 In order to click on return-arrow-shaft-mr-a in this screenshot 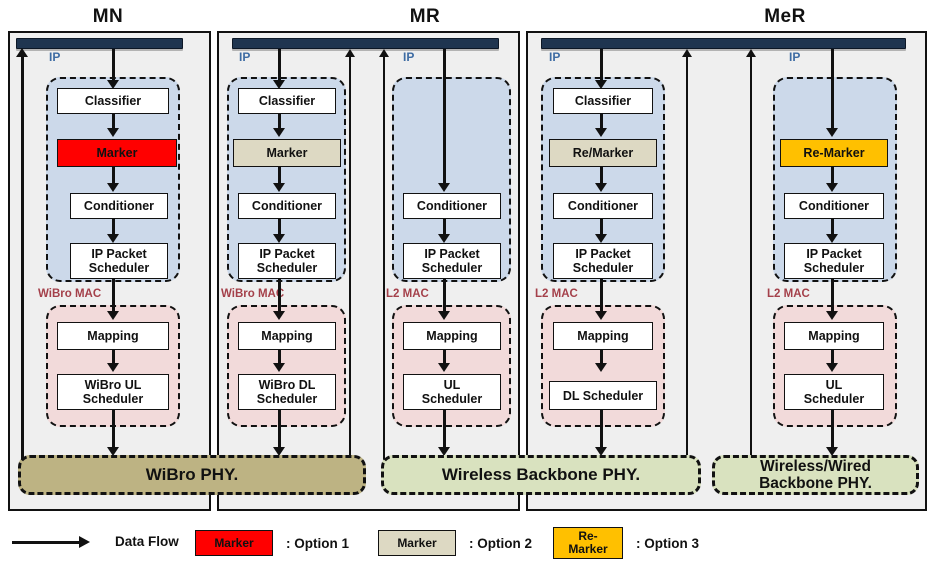, I will do `click(350, 268)`.